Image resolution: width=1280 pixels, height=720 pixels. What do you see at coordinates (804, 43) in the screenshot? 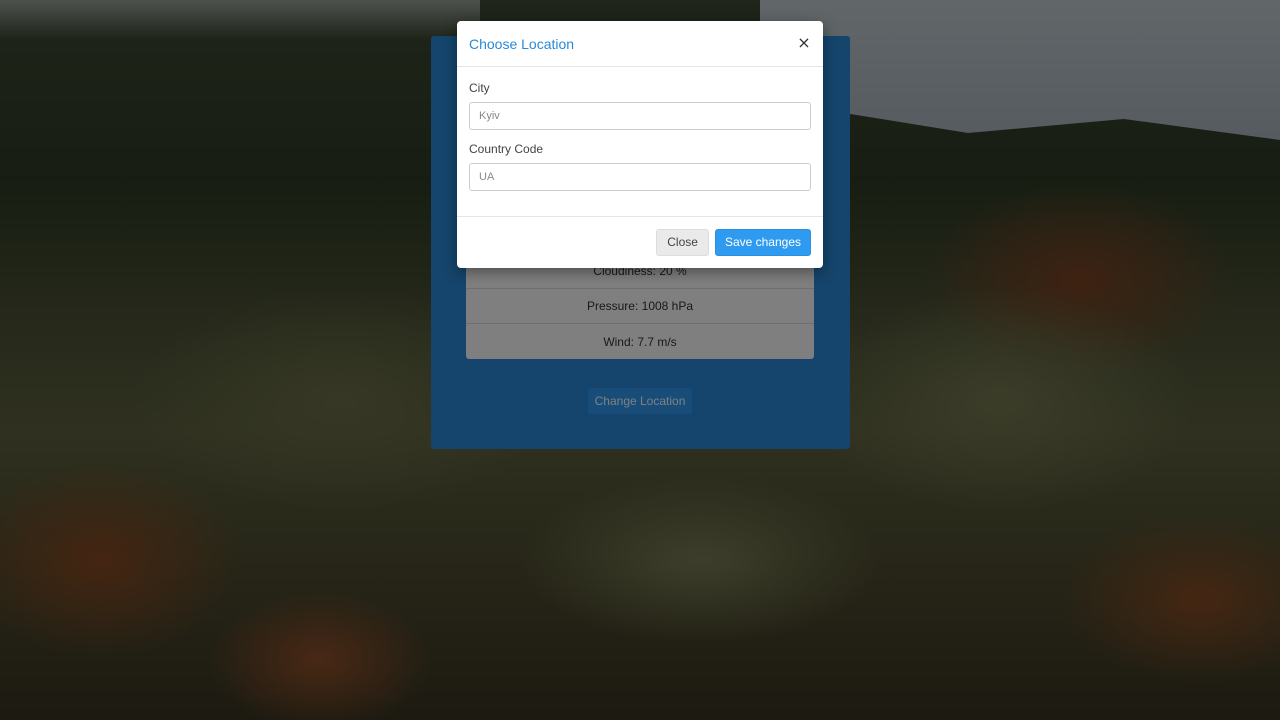
I see `close-icon: ×` at bounding box center [804, 43].